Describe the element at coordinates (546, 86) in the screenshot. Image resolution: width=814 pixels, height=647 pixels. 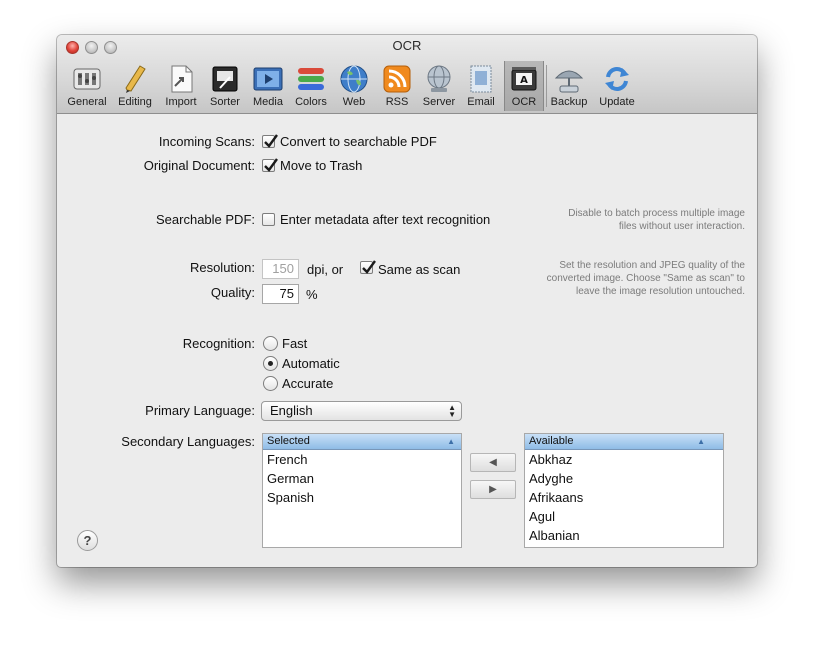
I see `toolbar-separator` at that location.